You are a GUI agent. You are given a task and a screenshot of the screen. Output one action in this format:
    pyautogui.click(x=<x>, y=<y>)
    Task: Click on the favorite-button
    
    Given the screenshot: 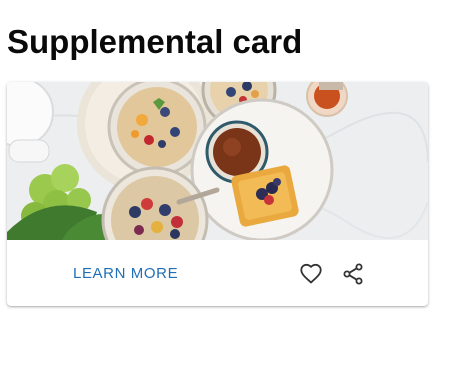 What is the action you would take?
    pyautogui.click(x=311, y=274)
    